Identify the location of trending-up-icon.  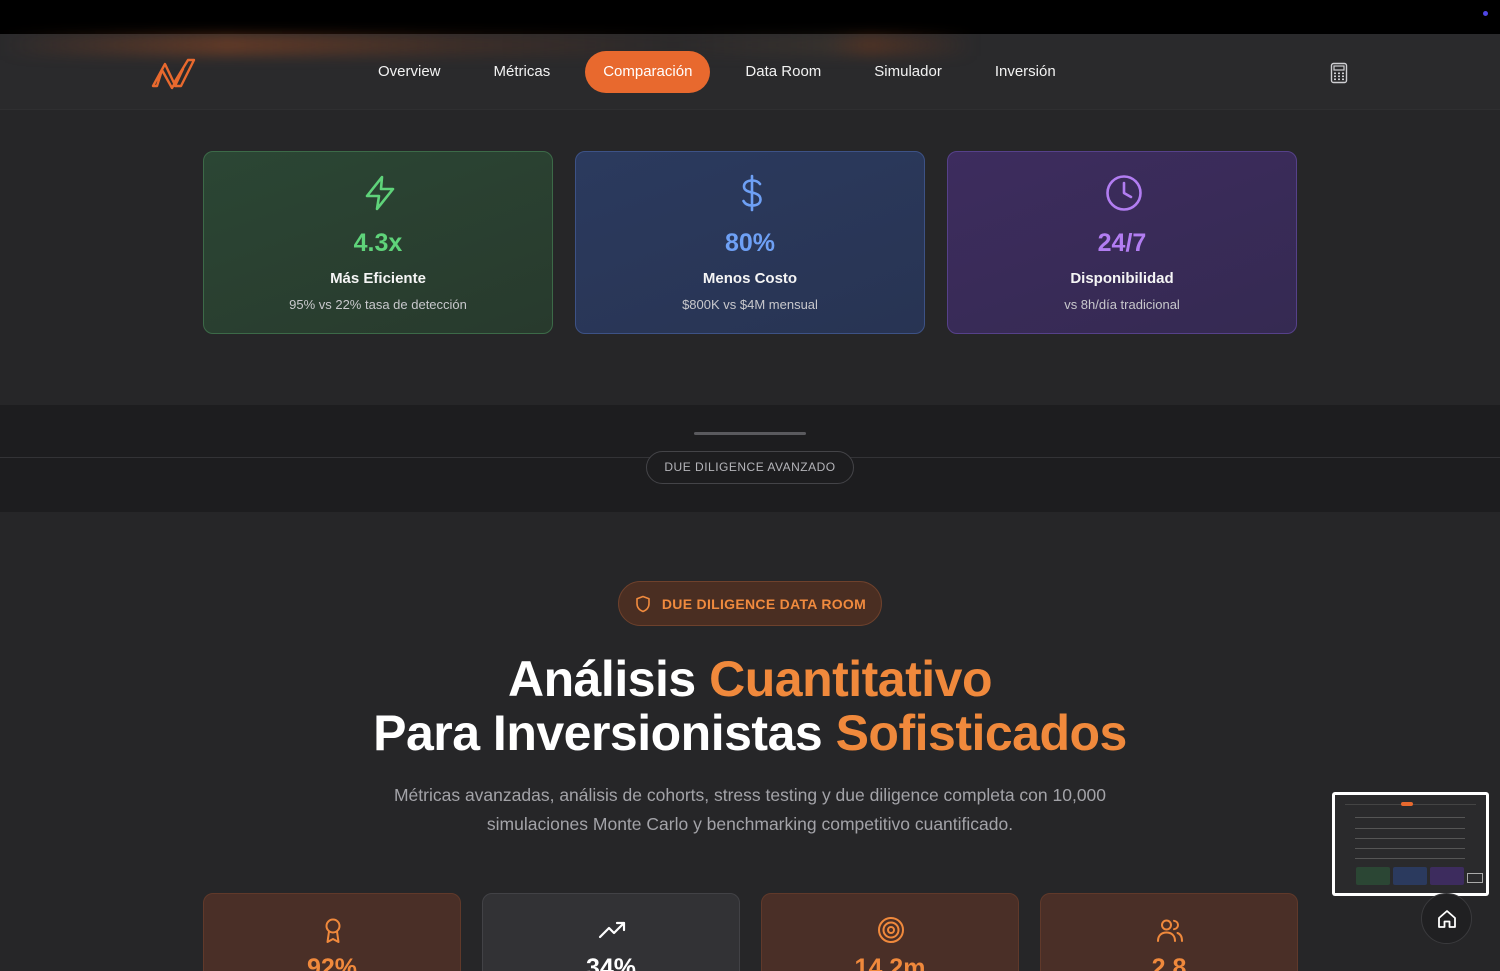
(612, 930).